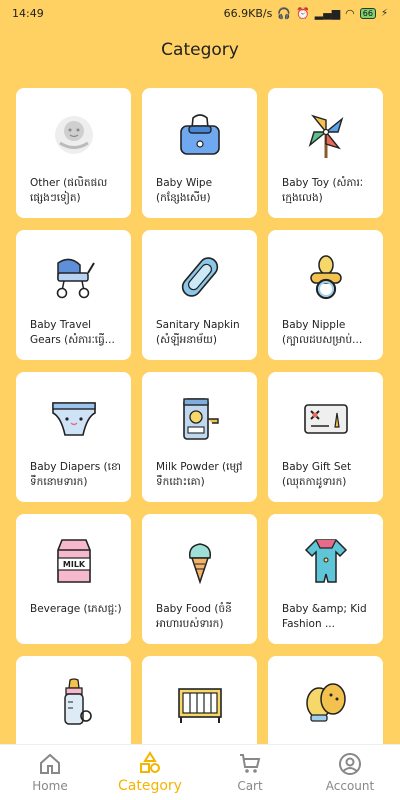 This screenshot has width=400, height=800. What do you see at coordinates (199, 277) in the screenshot?
I see `sanitary-pad-icon` at bounding box center [199, 277].